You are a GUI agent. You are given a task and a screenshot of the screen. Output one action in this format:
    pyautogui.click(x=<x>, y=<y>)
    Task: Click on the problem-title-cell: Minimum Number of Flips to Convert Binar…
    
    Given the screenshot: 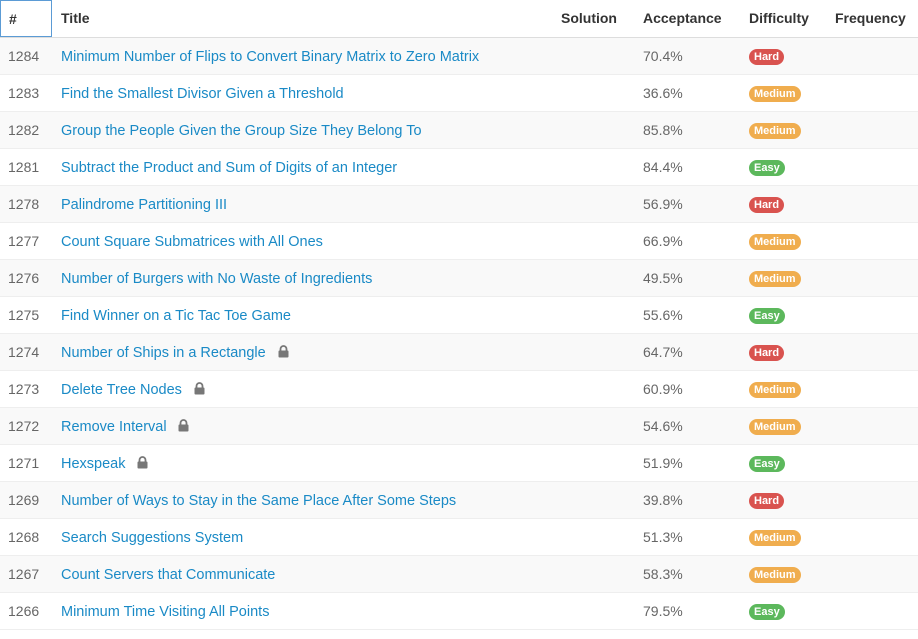 What is the action you would take?
    pyautogui.click(x=270, y=56)
    